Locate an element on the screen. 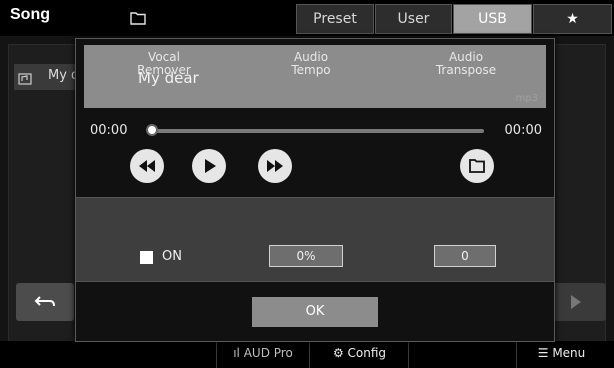 The height and width of the screenshot is (368, 614). aud-pro-button: ıl AUD Pro is located at coordinates (263, 354).